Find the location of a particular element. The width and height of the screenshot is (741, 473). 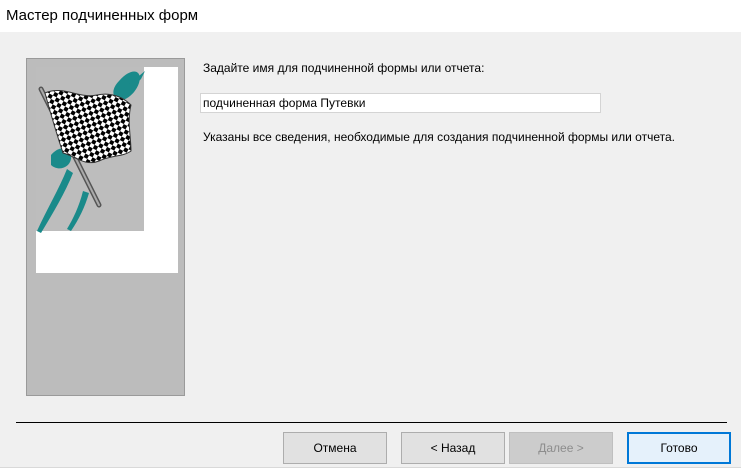

window-title: Мастер подчиненных форм is located at coordinates (102, 15).